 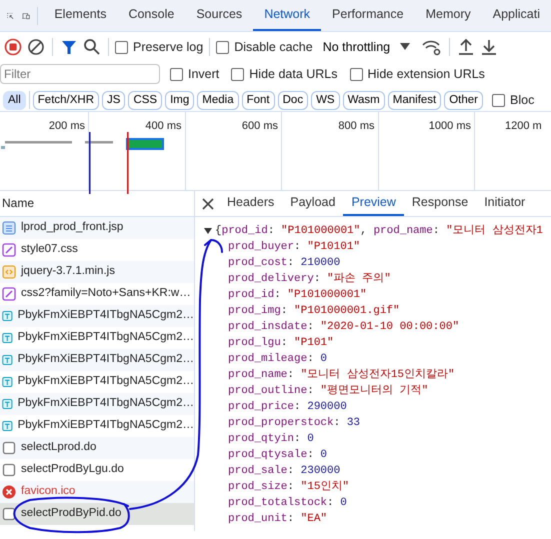 What do you see at coordinates (97, 272) in the screenshot?
I see `request-row: jquery-3.7.1.min.js` at bounding box center [97, 272].